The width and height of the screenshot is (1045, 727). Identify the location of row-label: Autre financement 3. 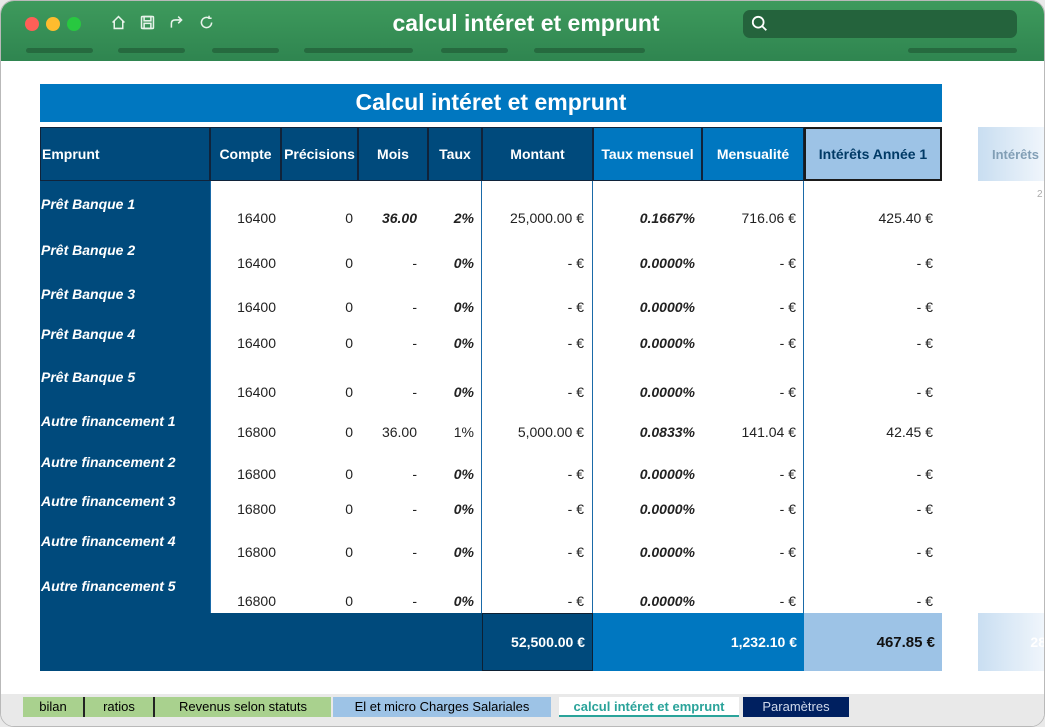
(108, 501).